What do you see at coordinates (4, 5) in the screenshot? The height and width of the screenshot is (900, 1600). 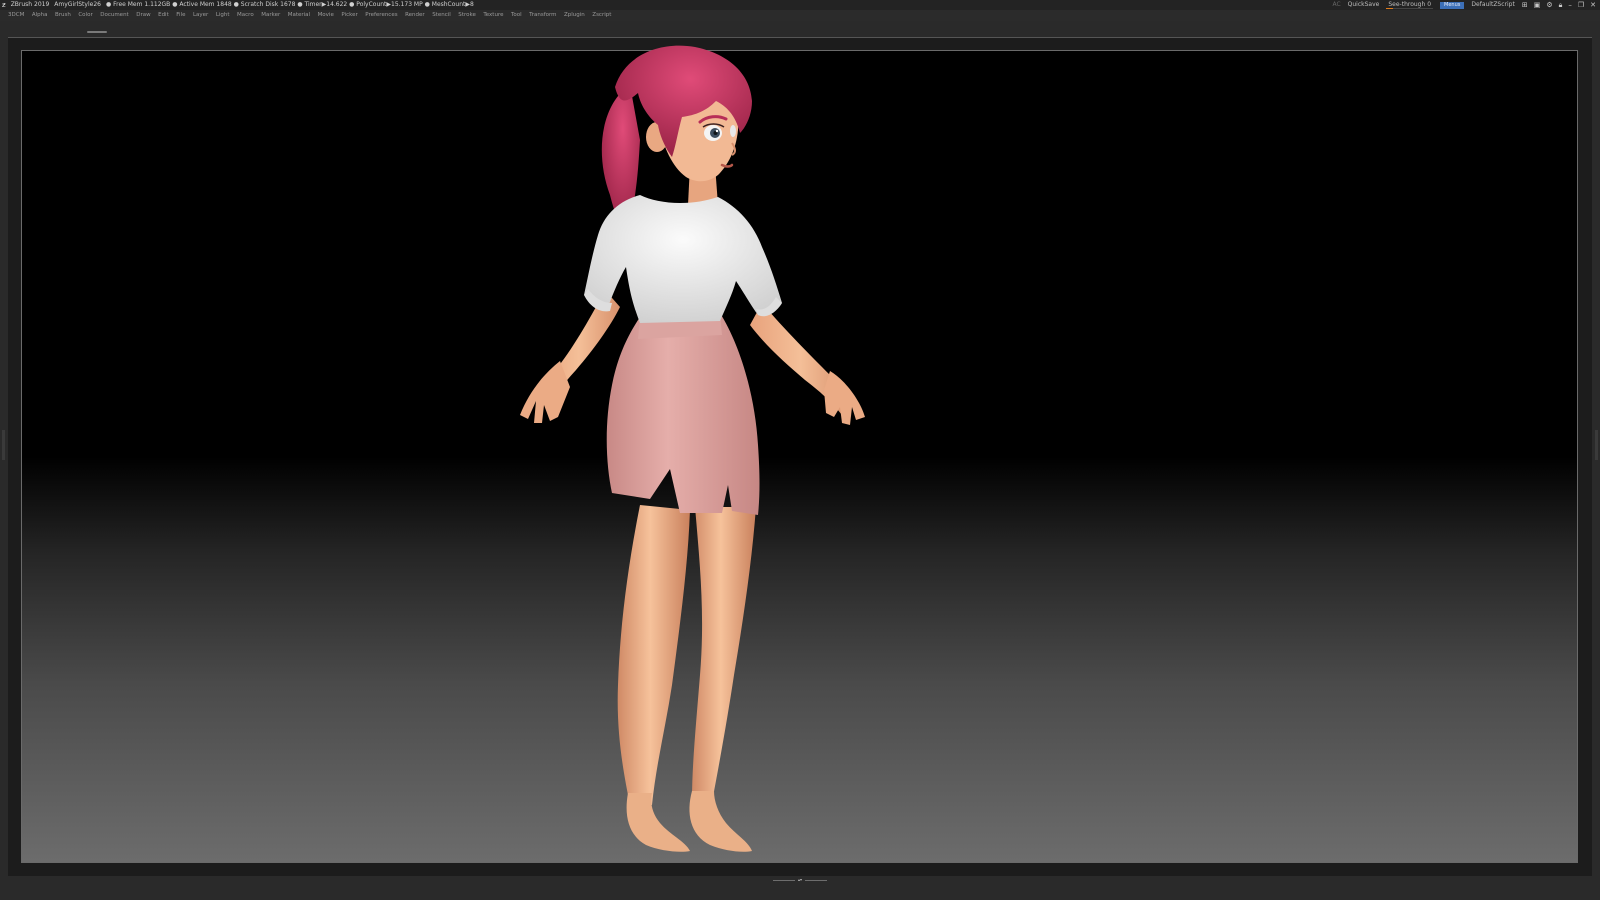 I see `zbrush-logo-icon: ƶ` at bounding box center [4, 5].